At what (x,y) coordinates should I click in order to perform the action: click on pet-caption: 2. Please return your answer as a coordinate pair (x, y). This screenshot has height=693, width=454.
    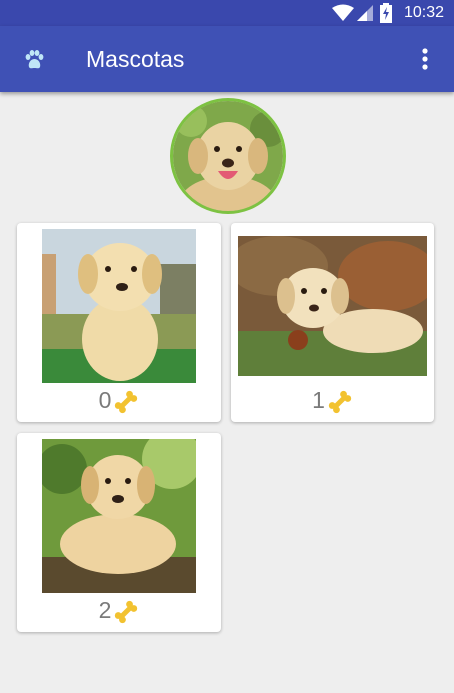
    Looking at the image, I should click on (119, 611).